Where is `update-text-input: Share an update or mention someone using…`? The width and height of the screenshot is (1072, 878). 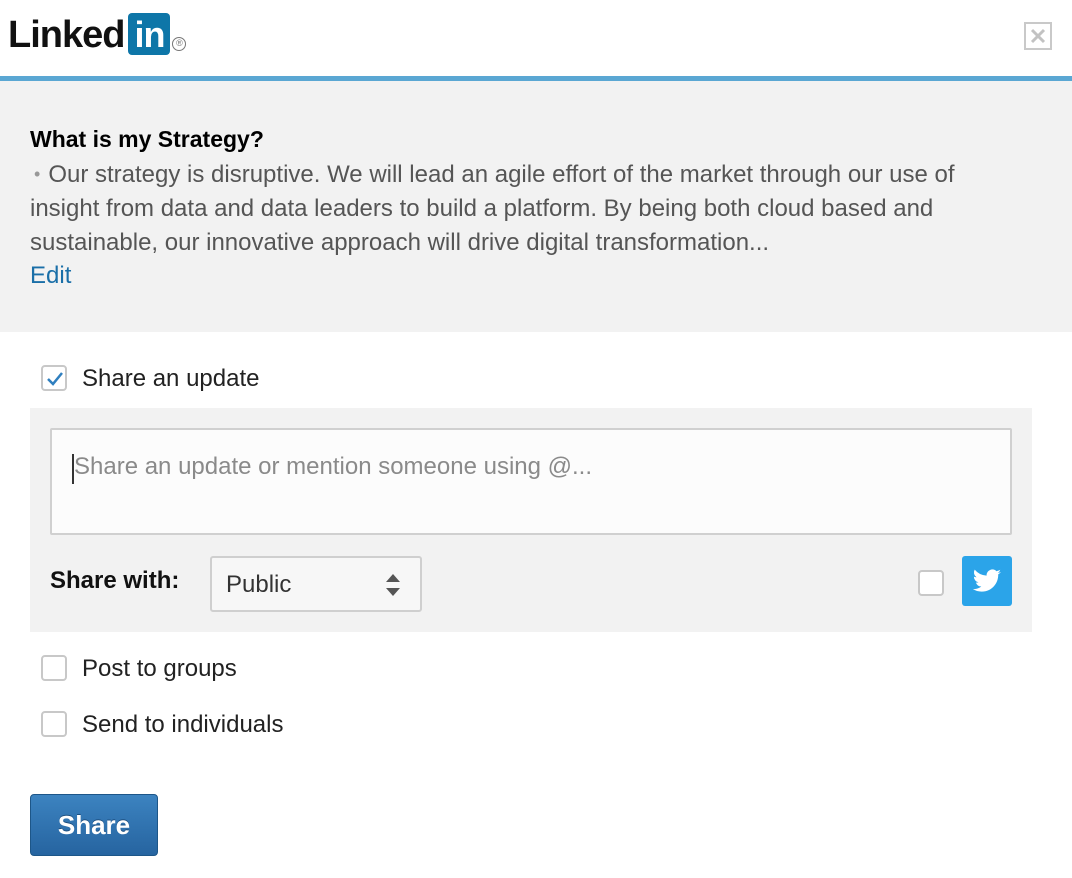 update-text-input: Share an update or mention someone using… is located at coordinates (531, 481).